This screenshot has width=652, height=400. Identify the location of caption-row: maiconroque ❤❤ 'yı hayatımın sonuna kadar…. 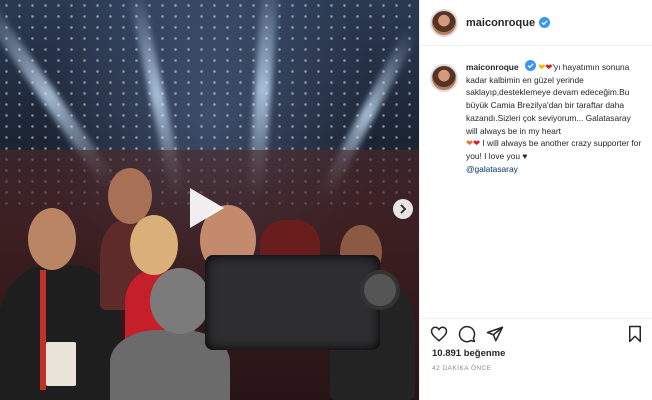
(536, 117).